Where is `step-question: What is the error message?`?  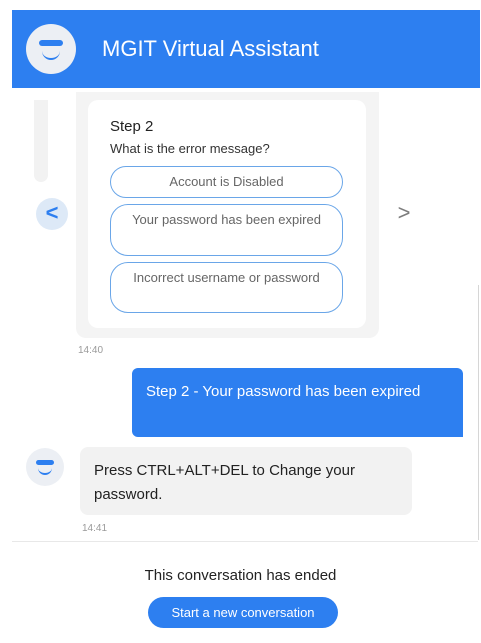 step-question: What is the error message? is located at coordinates (190, 148).